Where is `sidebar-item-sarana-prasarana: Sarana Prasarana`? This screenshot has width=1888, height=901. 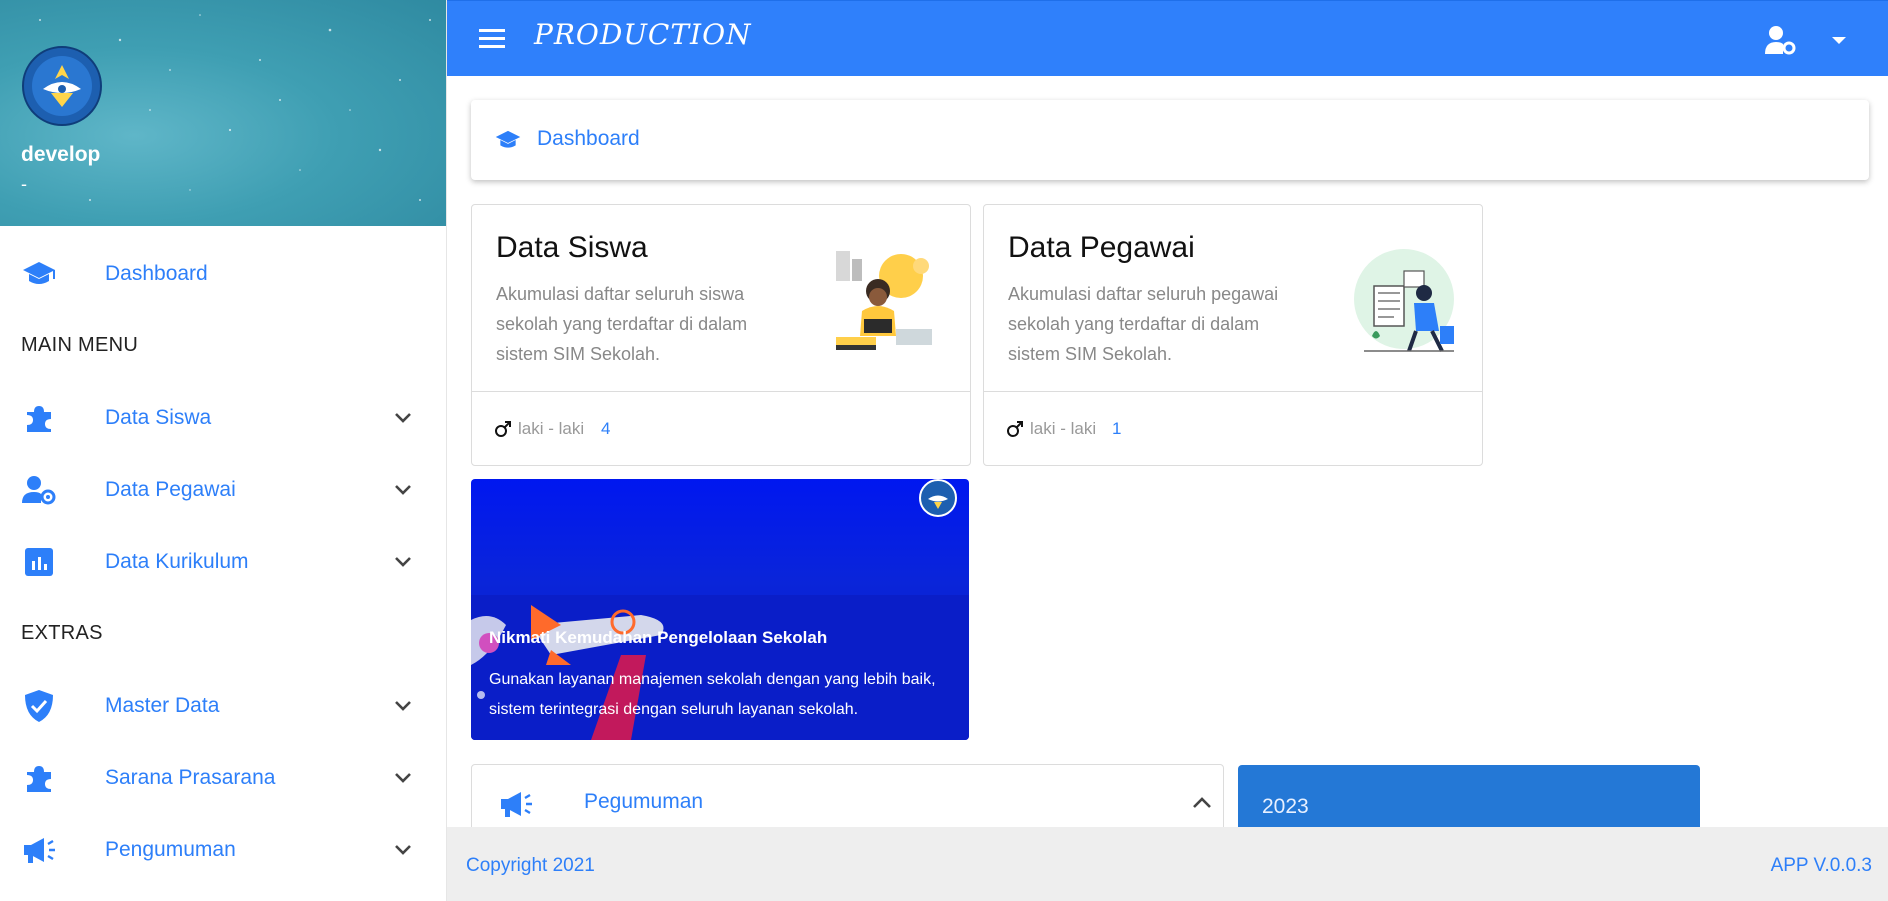
sidebar-item-sarana-prasarana: Sarana Prasarana is located at coordinates (223, 778).